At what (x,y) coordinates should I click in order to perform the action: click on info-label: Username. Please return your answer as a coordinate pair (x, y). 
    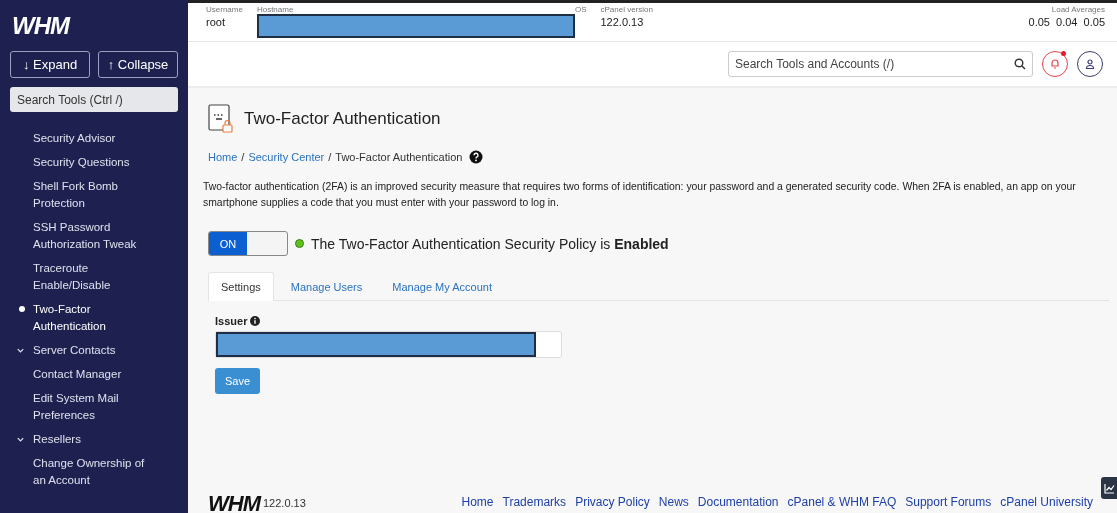
    Looking at the image, I should click on (224, 9).